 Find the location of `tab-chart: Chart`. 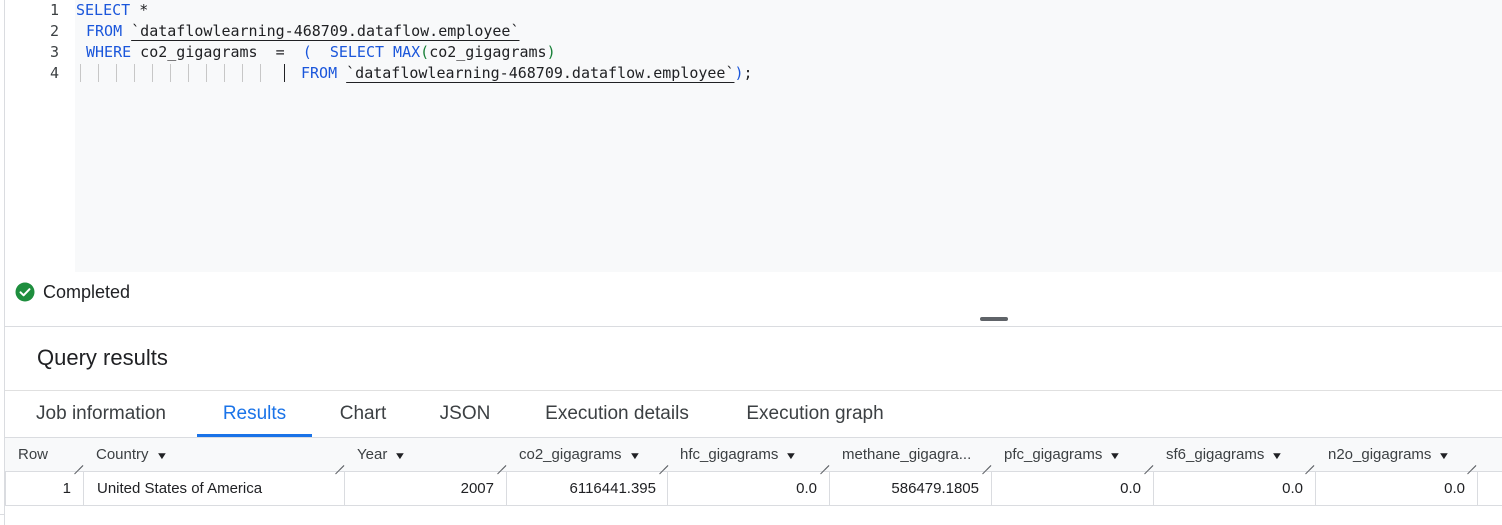

tab-chart: Chart is located at coordinates (363, 414).